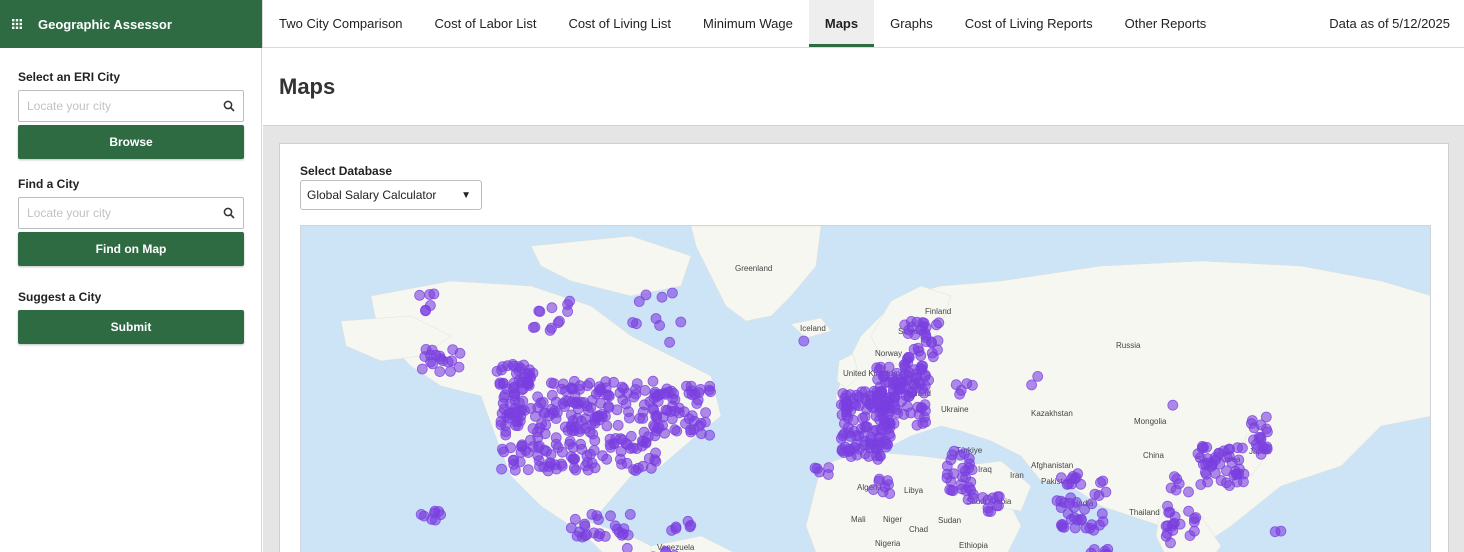 The width and height of the screenshot is (1464, 552). What do you see at coordinates (1029, 23) in the screenshot?
I see `tab-cost-of-living-reports: Cost of Living Reports` at bounding box center [1029, 23].